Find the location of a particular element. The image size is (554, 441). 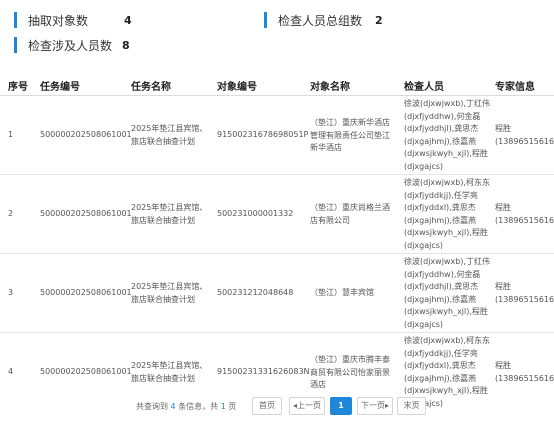

stat-involved-persons: 检查涉及人员数 8 is located at coordinates (72, 45).